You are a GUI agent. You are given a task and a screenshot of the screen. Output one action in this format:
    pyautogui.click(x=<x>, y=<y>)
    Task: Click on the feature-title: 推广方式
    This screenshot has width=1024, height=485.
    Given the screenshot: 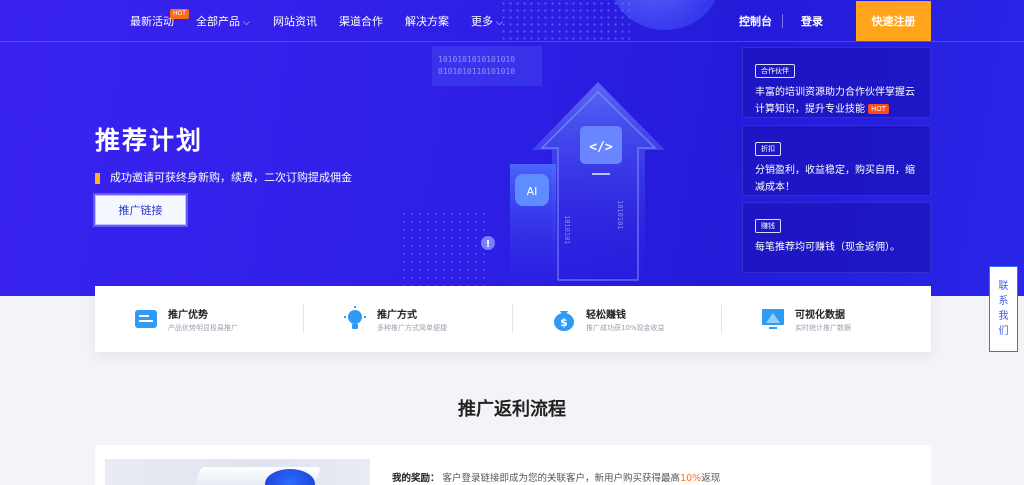 What is the action you would take?
    pyautogui.click(x=397, y=315)
    